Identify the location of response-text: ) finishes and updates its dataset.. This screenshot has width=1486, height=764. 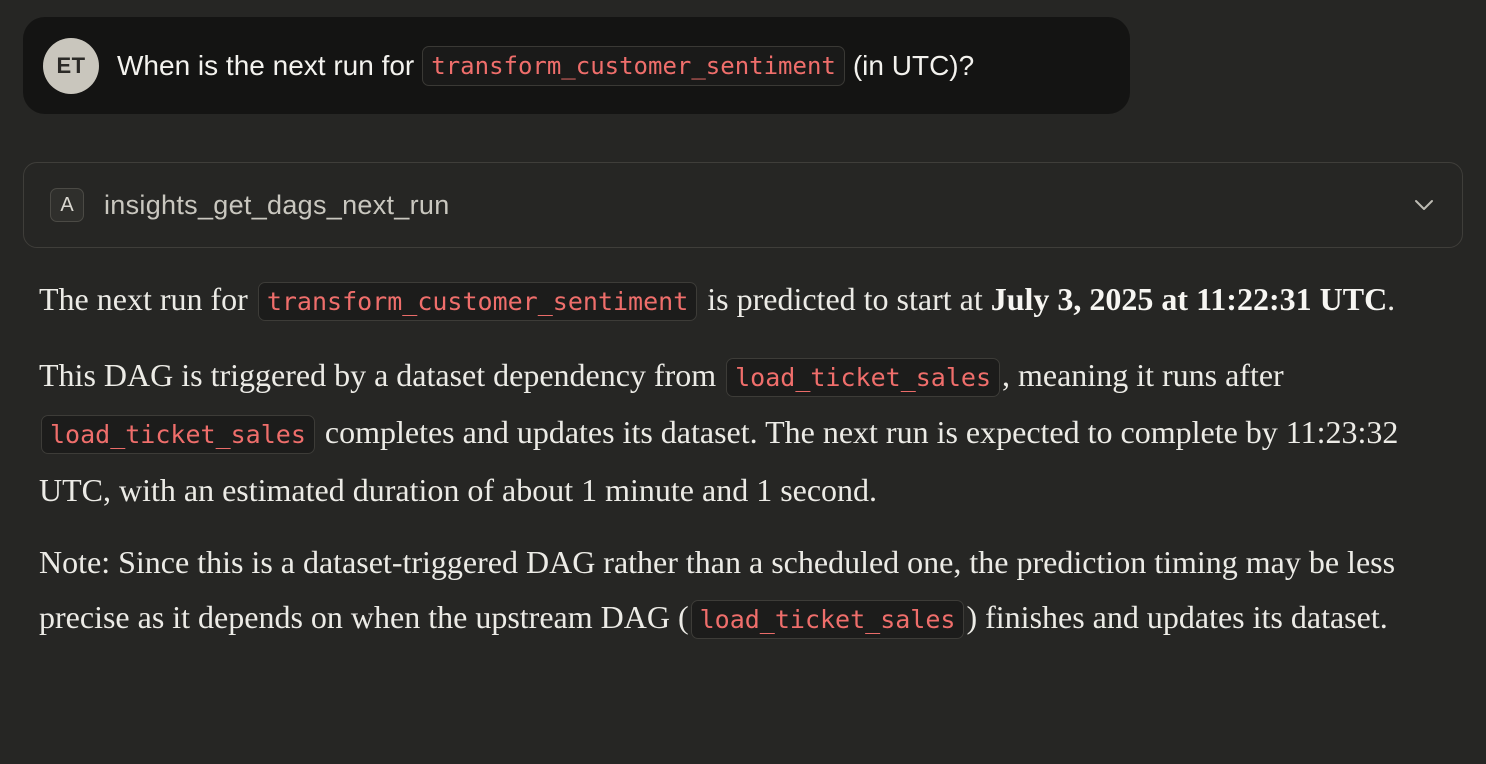
(1177, 616).